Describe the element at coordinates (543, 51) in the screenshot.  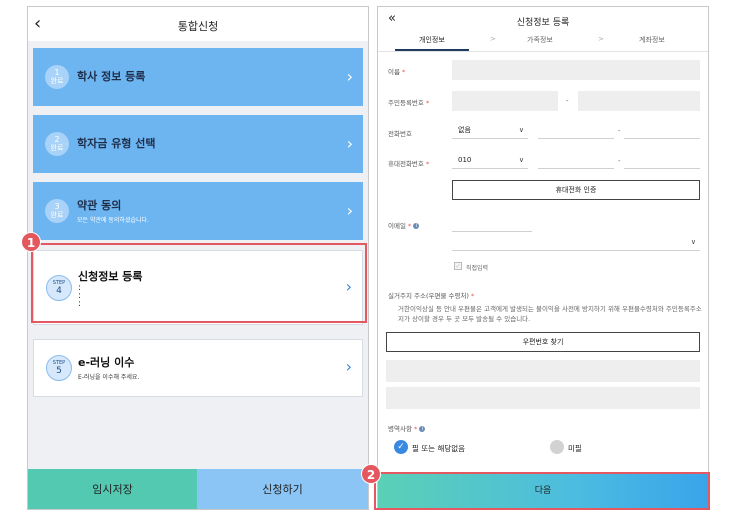
I see `tab-divider` at that location.